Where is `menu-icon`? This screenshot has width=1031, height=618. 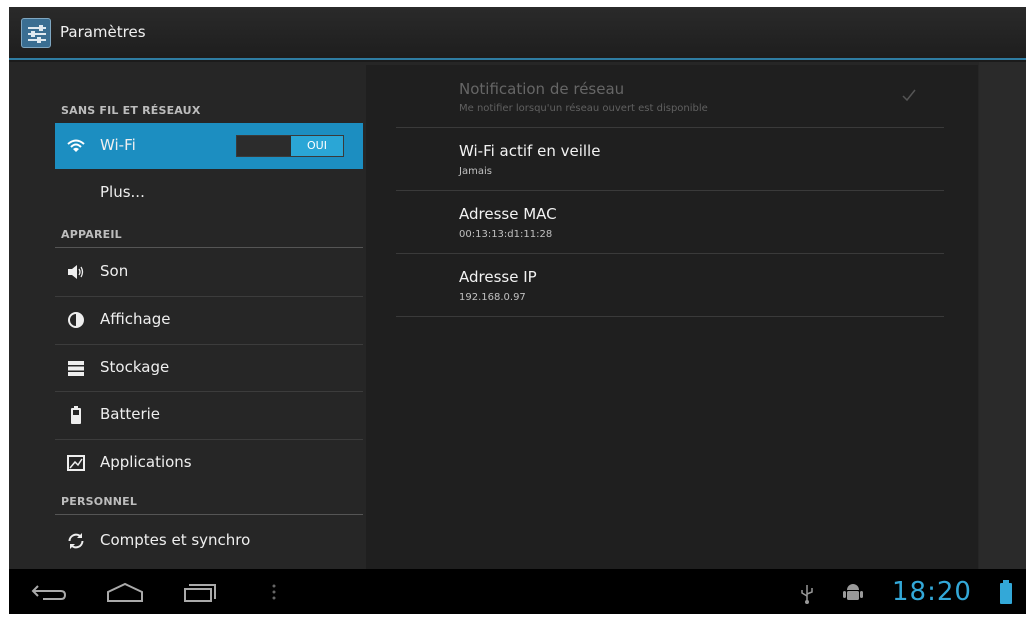
menu-icon is located at coordinates (274, 592).